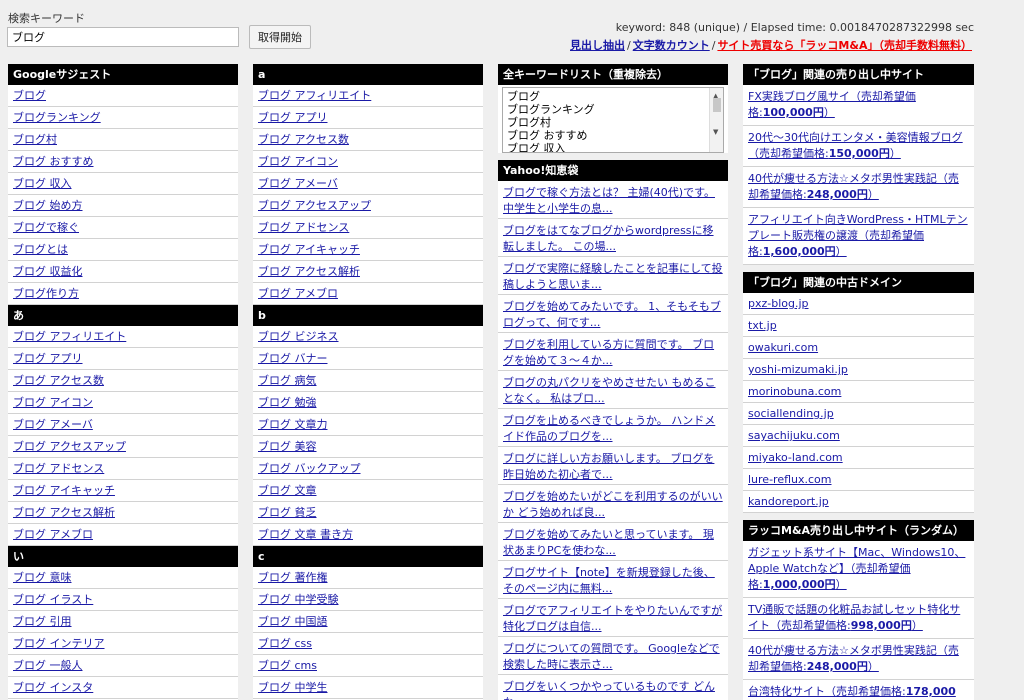 The width and height of the screenshot is (1024, 700). I want to click on sale-site-row: 台湾特化サイト（売却希望価格:178,000, so click(858, 690).